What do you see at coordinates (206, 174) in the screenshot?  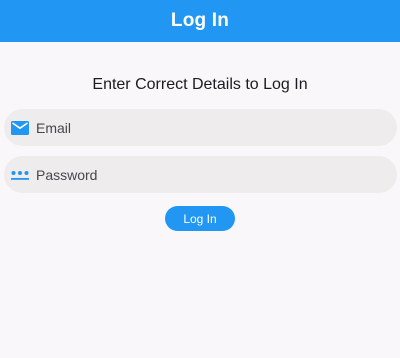 I see `password-input` at bounding box center [206, 174].